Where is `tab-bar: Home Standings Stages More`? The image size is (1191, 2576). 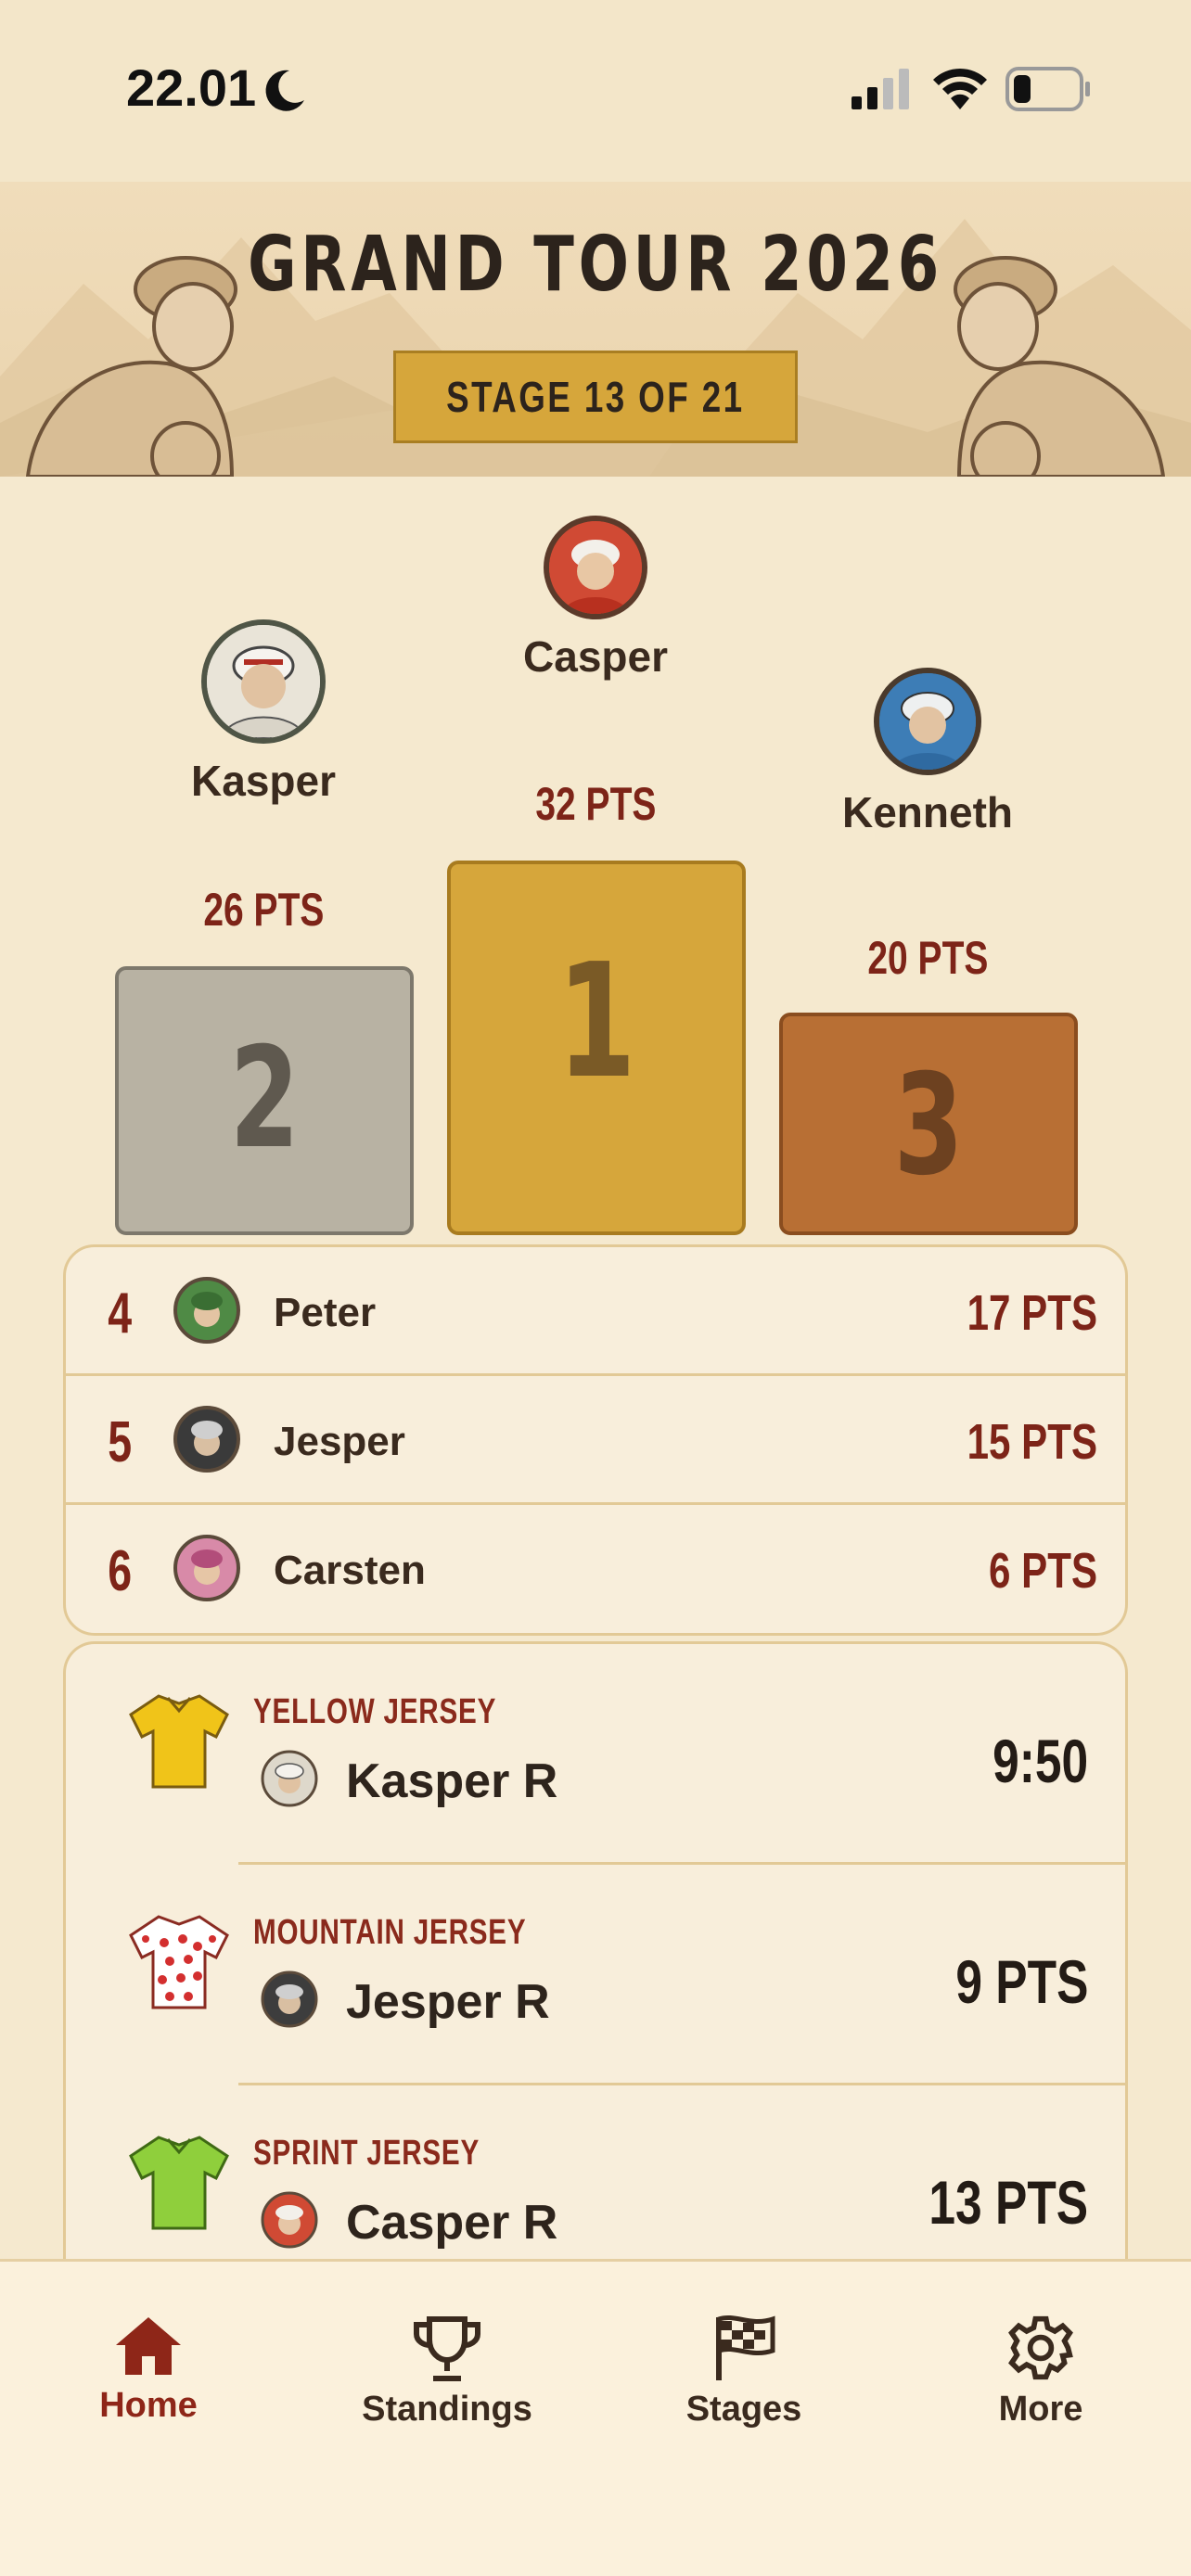
tab-bar: Home Standings Stages More is located at coordinates (595, 2418).